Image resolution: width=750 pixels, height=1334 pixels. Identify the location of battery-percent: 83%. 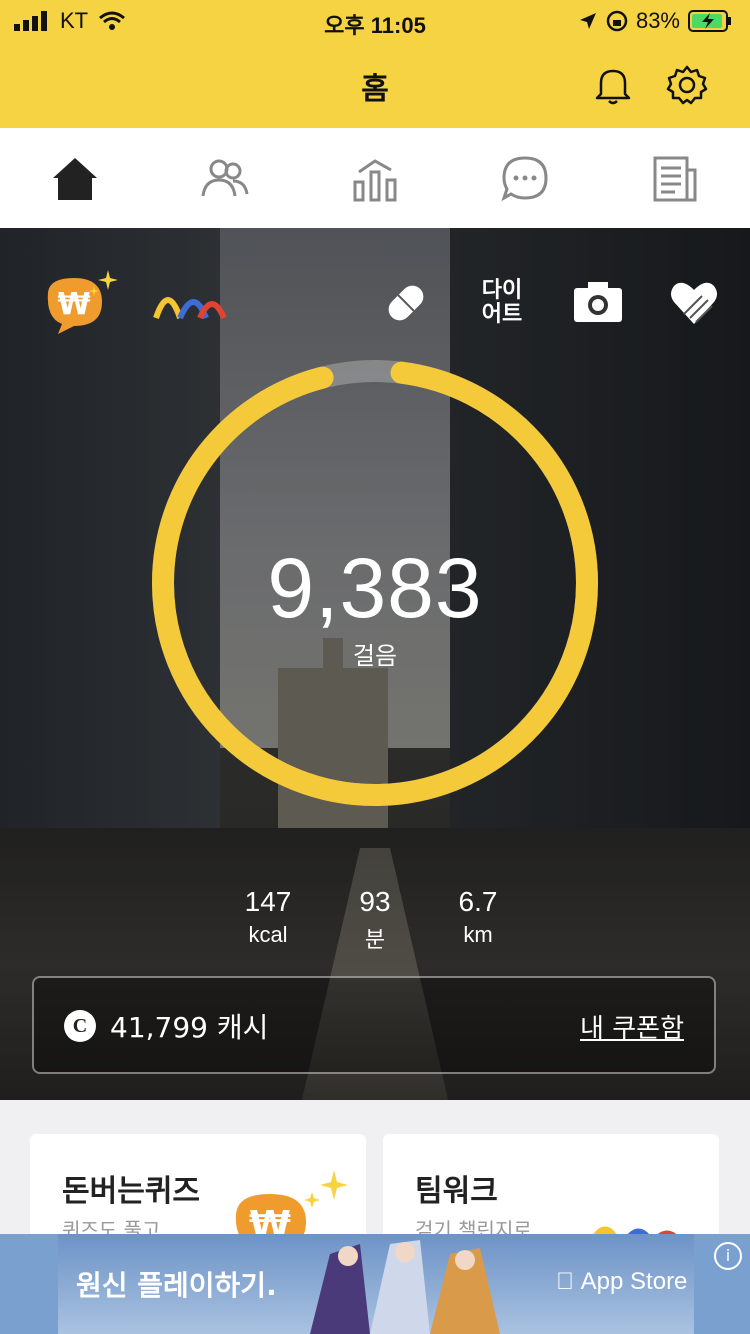
(657, 20).